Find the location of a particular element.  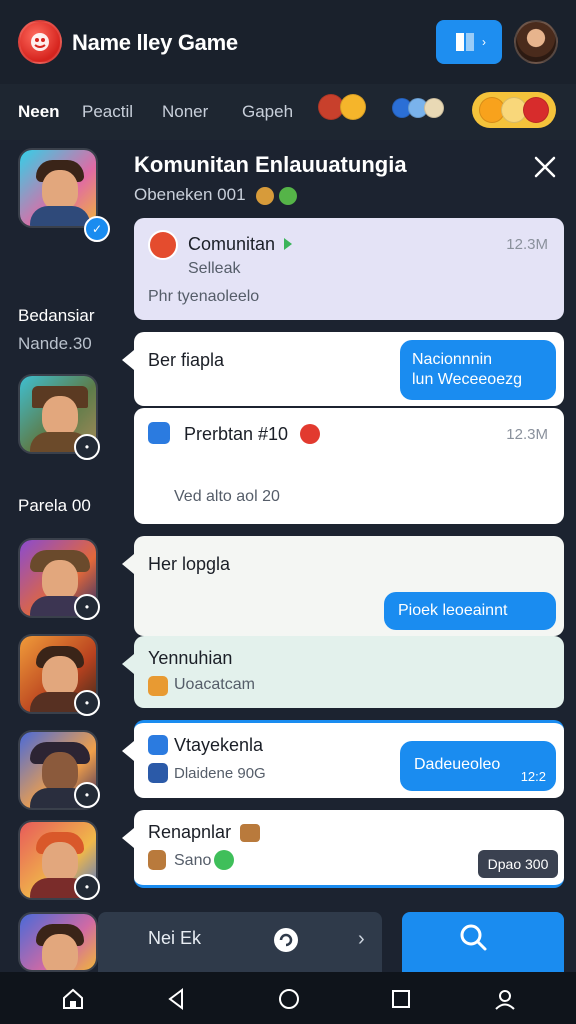

close-icon is located at coordinates (545, 167).